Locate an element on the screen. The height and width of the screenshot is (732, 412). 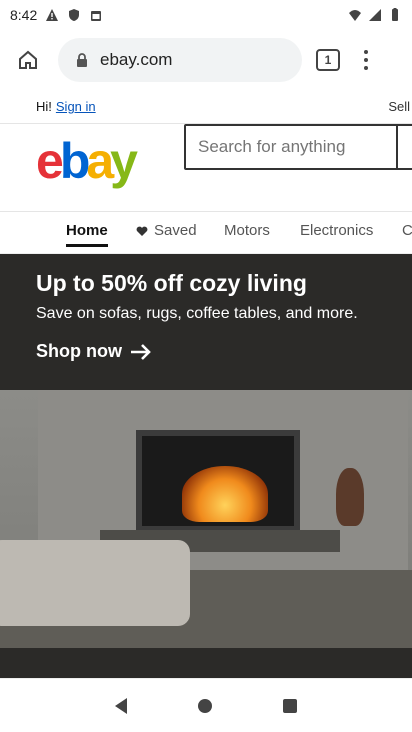
shield-icon is located at coordinates (74, 15).